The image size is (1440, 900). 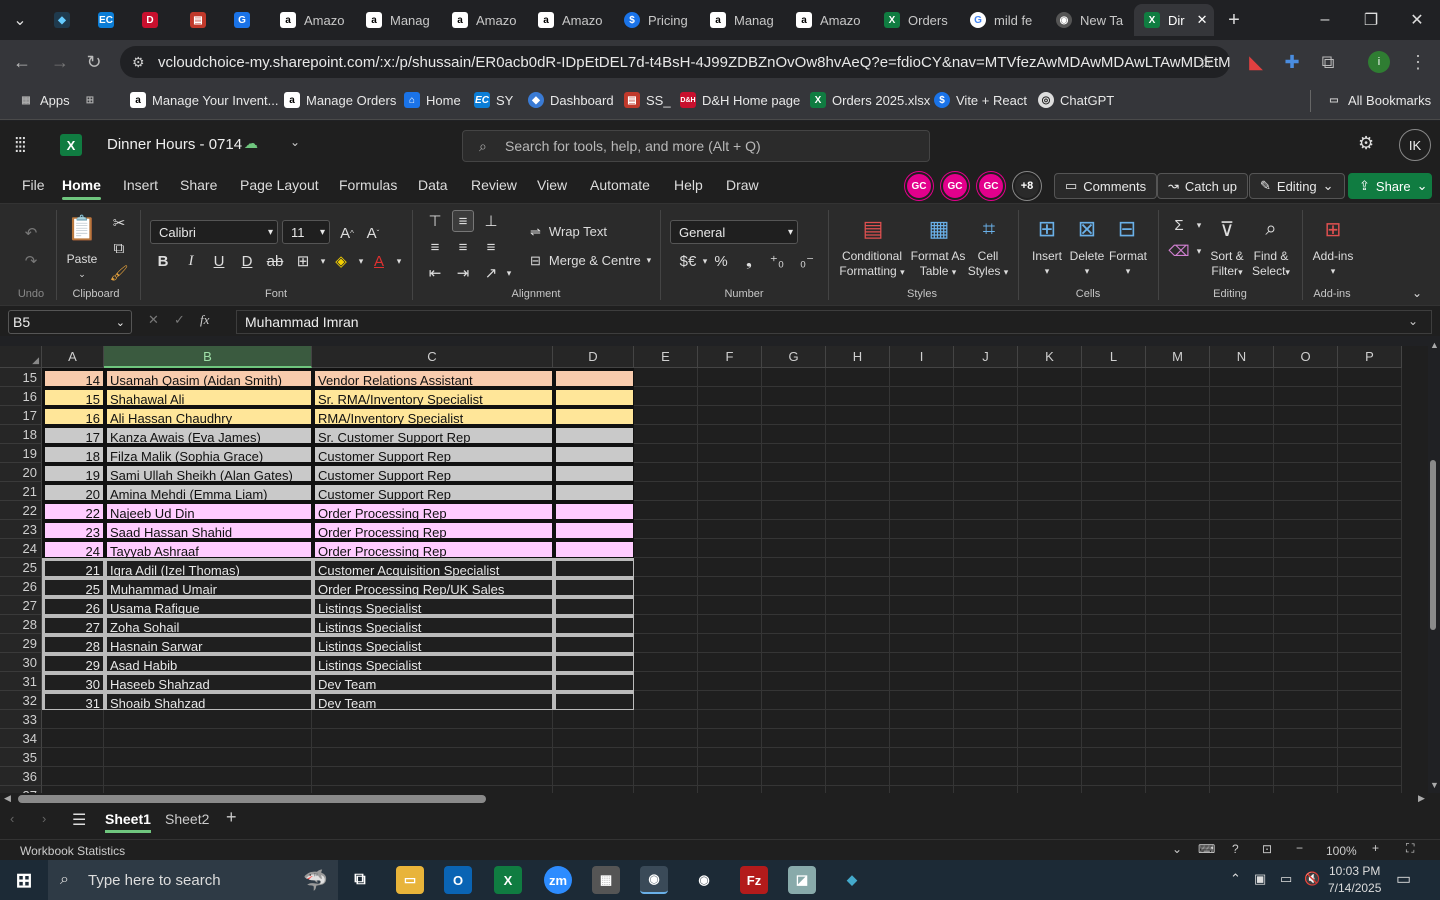 I want to click on cell-a, so click(x=73, y=789).